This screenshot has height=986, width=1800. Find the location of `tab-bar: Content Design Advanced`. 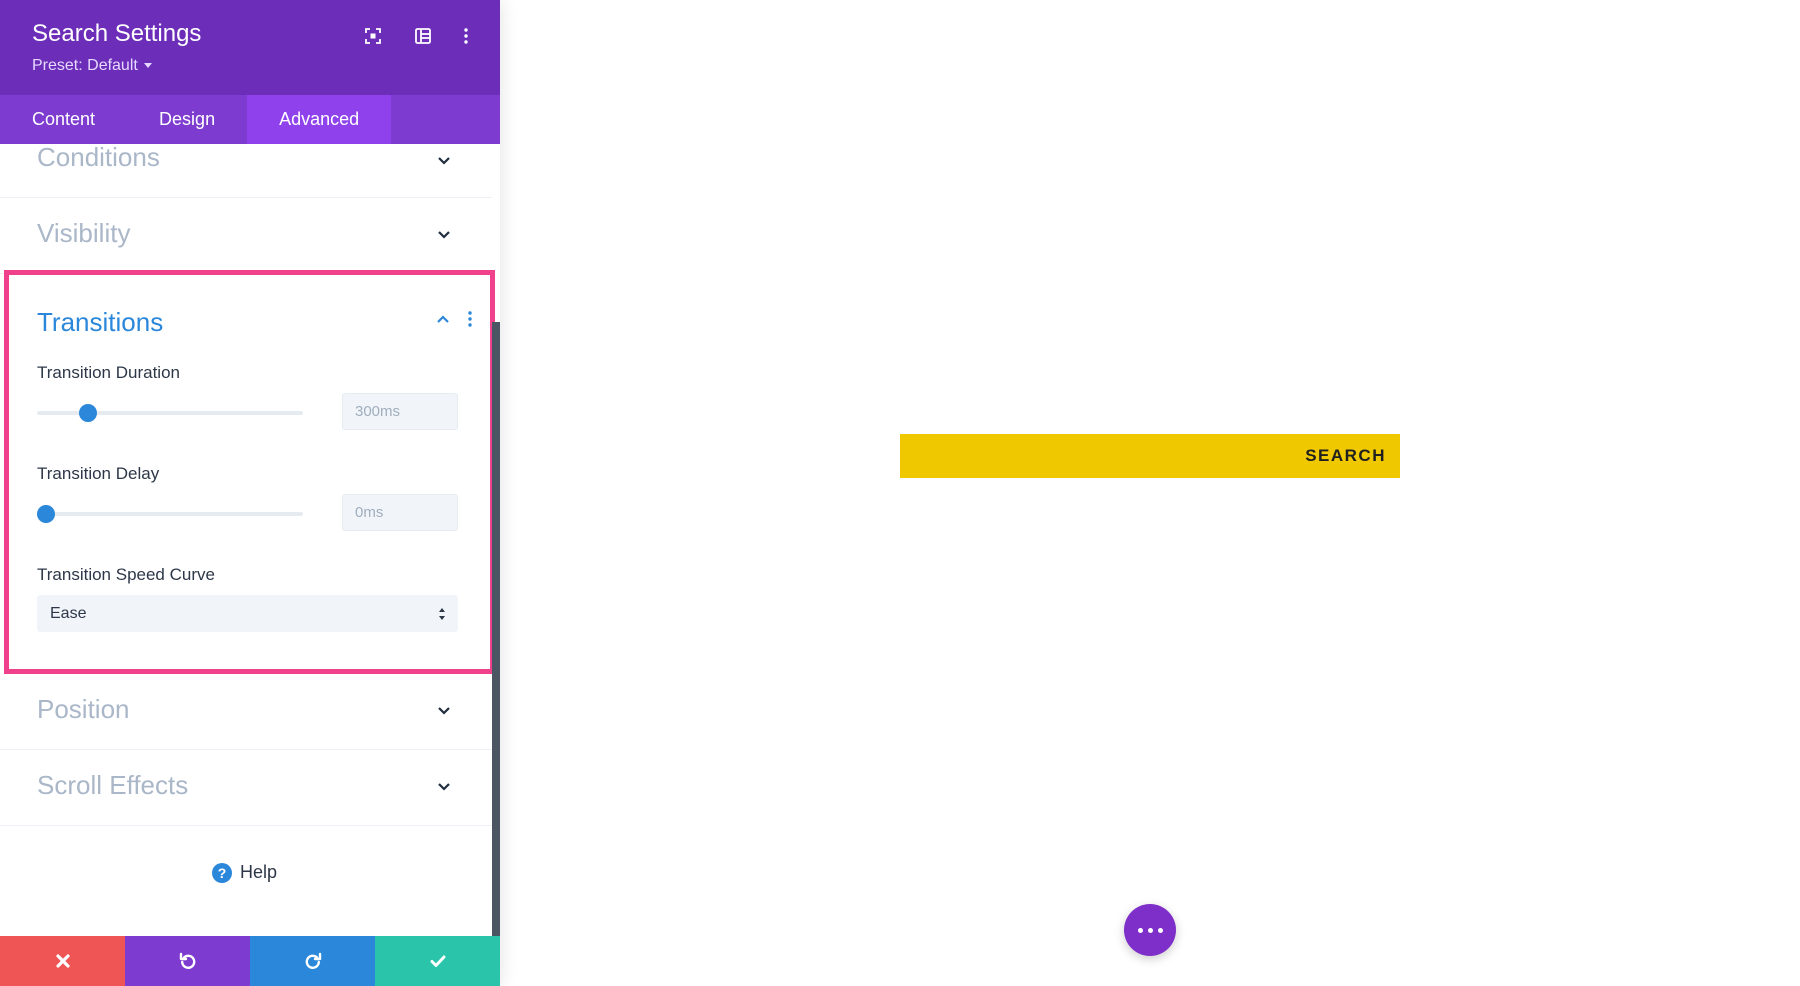

tab-bar: Content Design Advanced is located at coordinates (250, 119).